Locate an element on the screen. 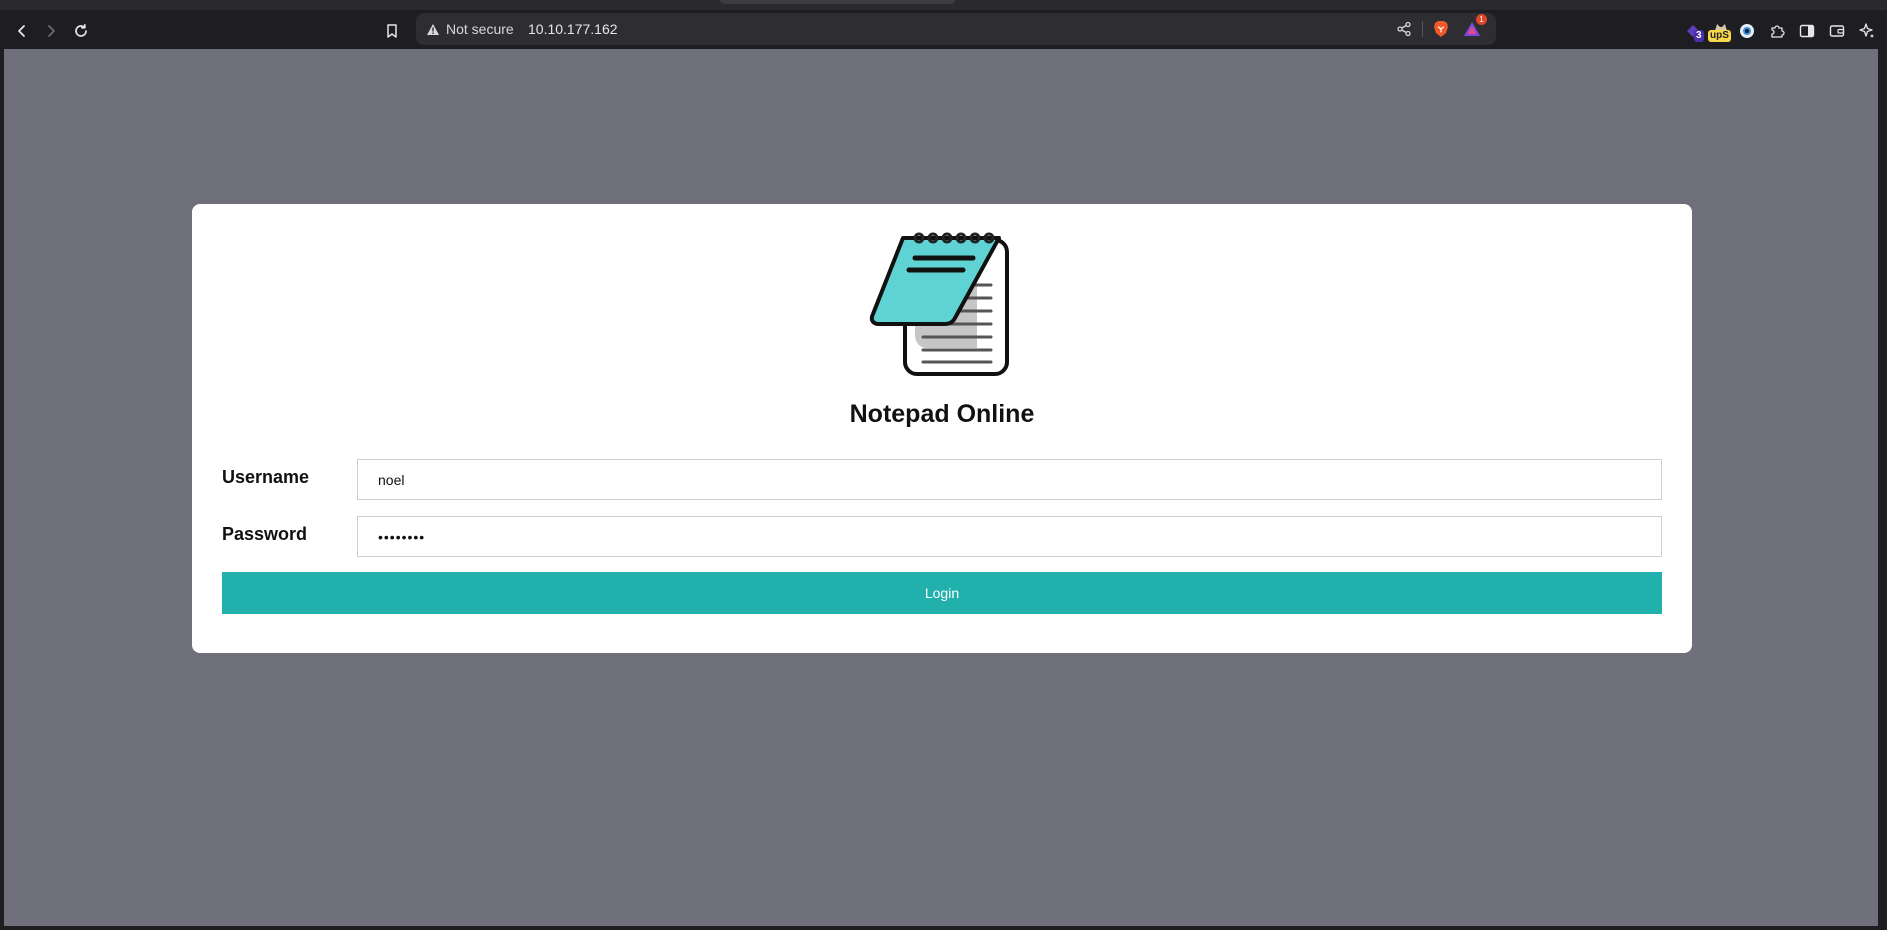 This screenshot has width=1887, height=930. security-label: Not secure is located at coordinates (480, 29).